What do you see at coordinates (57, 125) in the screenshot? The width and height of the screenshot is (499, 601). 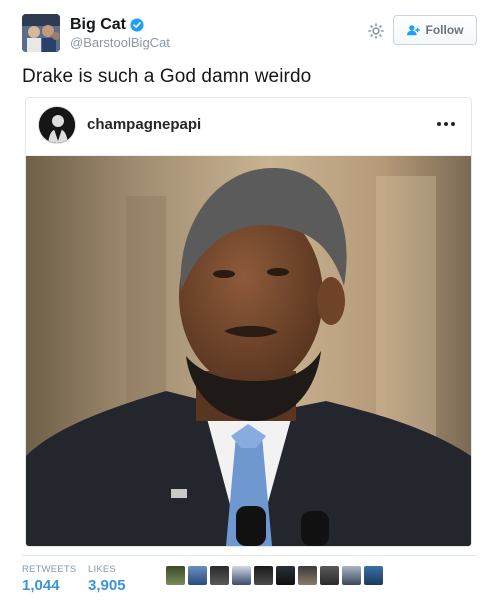 I see `embed-avatar` at bounding box center [57, 125].